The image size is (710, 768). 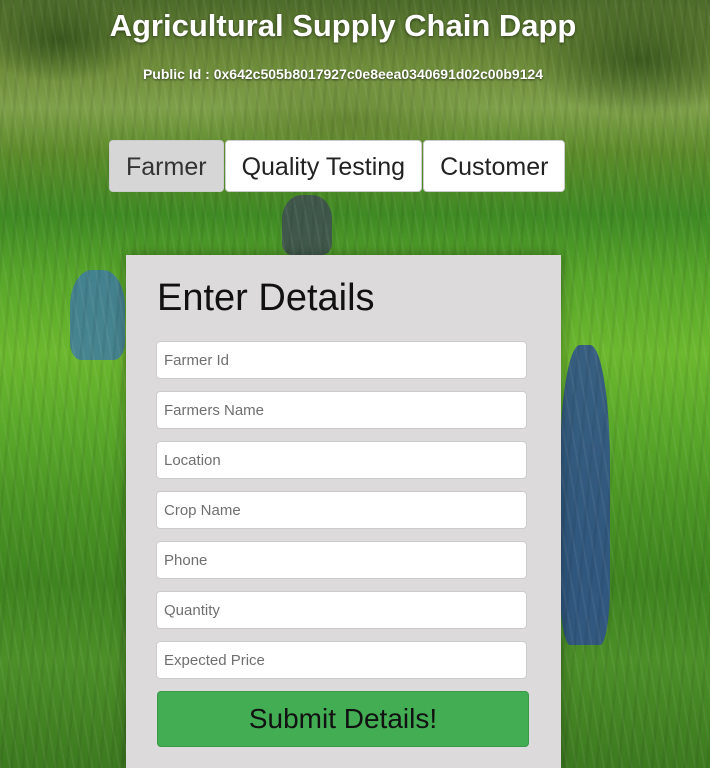 What do you see at coordinates (307, 225) in the screenshot?
I see `background-farmer-center` at bounding box center [307, 225].